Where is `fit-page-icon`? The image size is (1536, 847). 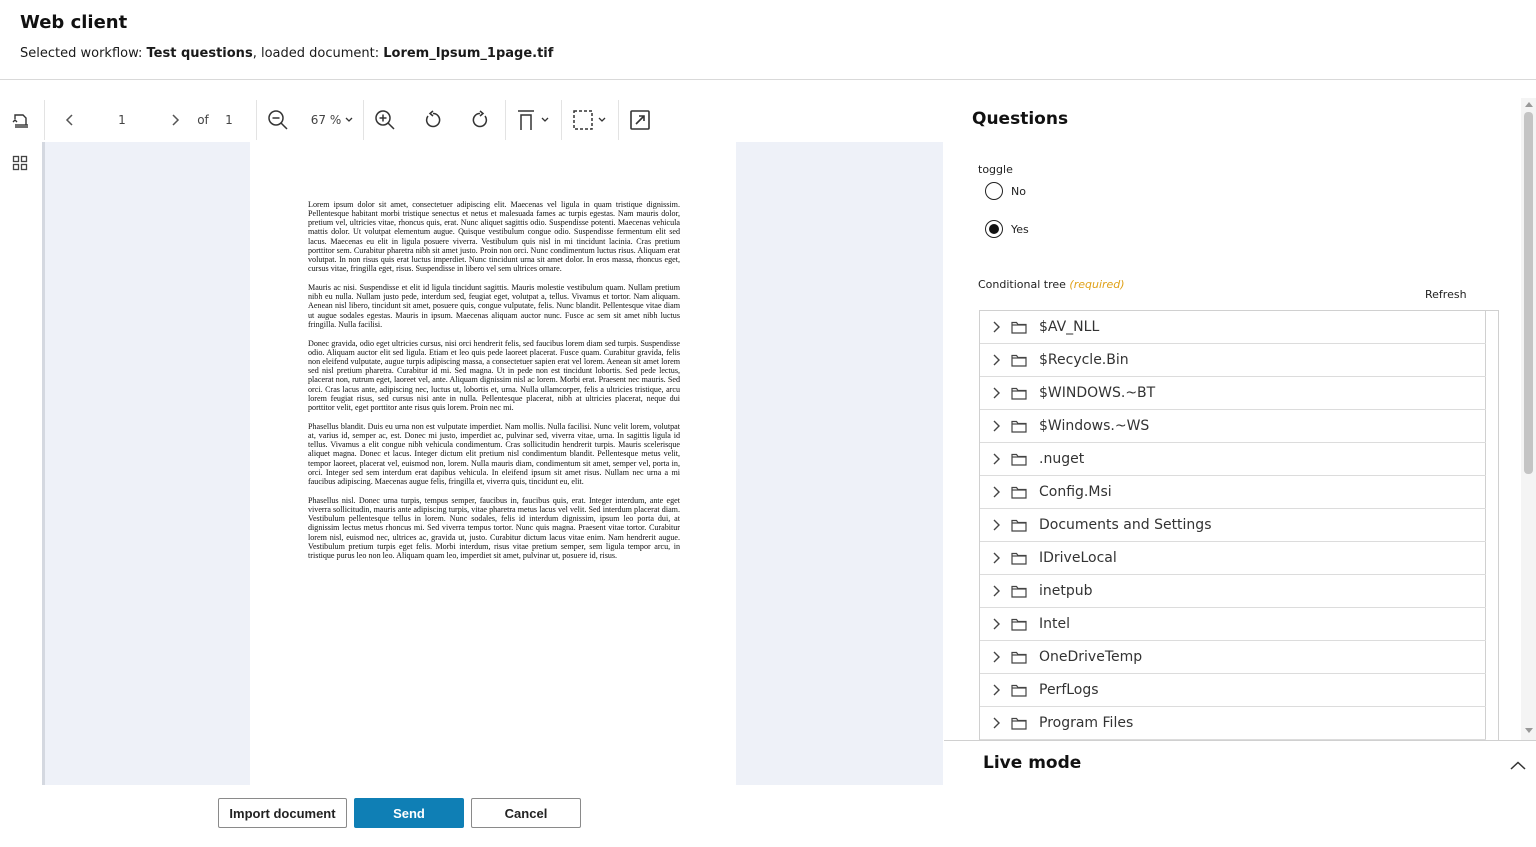
fit-page-icon is located at coordinates (526, 120).